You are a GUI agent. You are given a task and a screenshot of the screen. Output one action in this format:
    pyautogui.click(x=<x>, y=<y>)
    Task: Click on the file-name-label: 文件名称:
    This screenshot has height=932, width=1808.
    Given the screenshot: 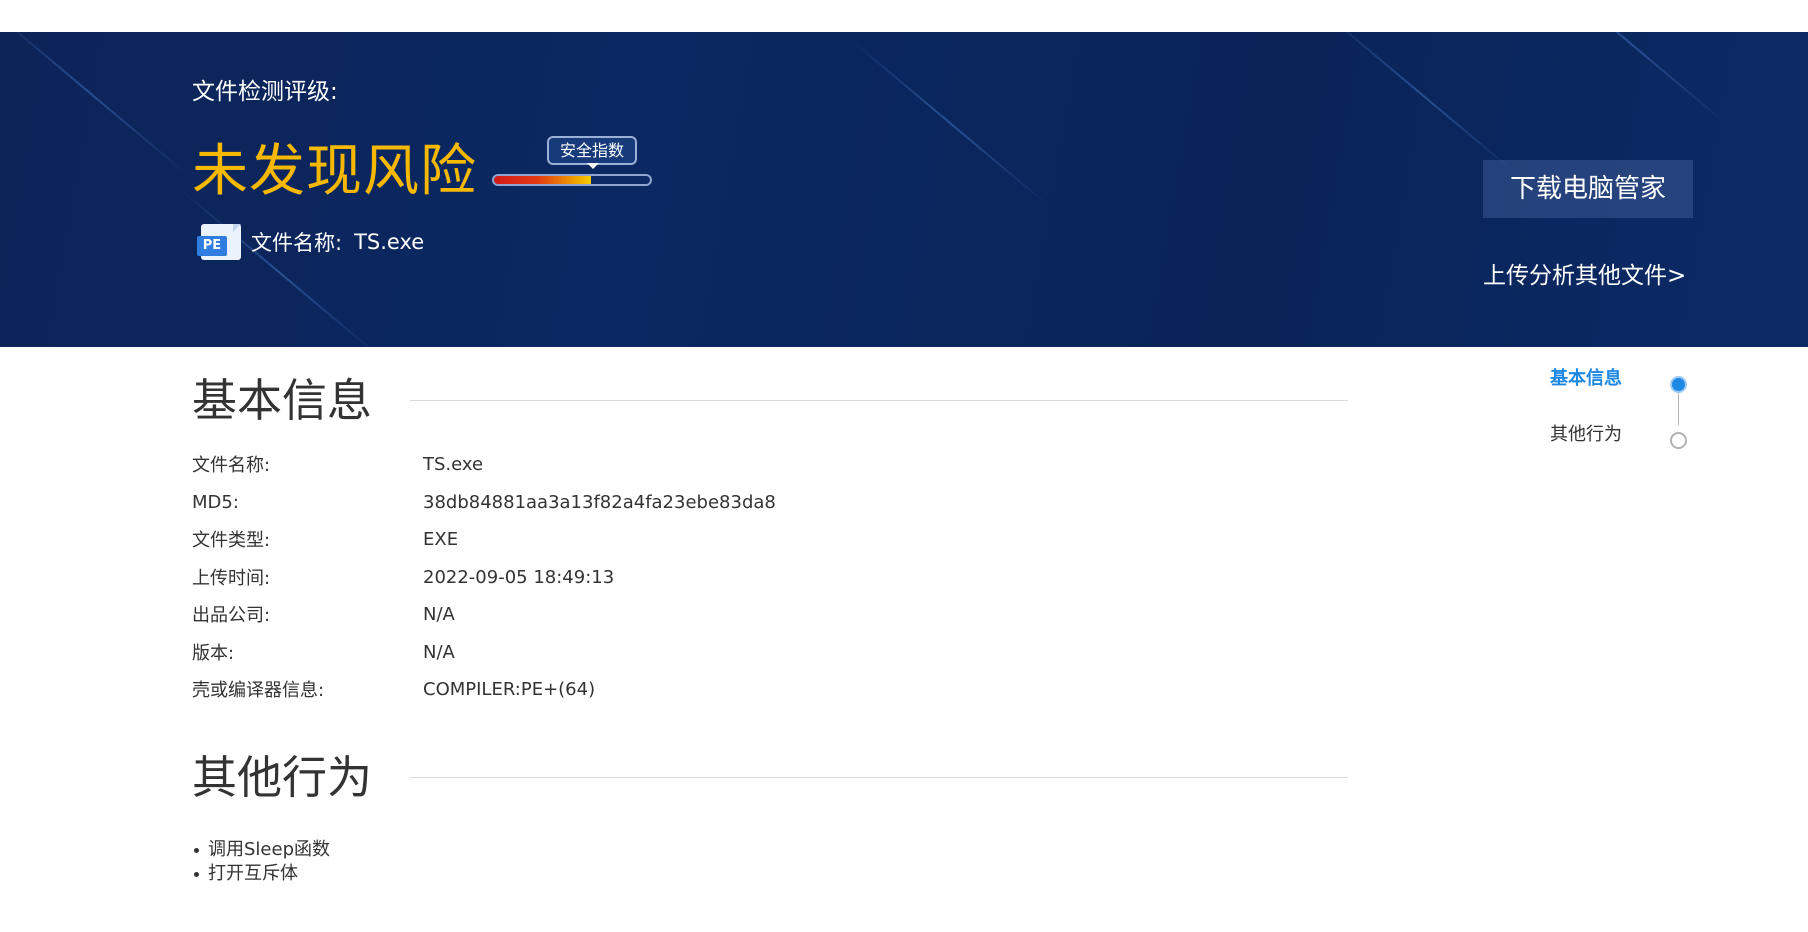 What is the action you would take?
    pyautogui.click(x=297, y=243)
    